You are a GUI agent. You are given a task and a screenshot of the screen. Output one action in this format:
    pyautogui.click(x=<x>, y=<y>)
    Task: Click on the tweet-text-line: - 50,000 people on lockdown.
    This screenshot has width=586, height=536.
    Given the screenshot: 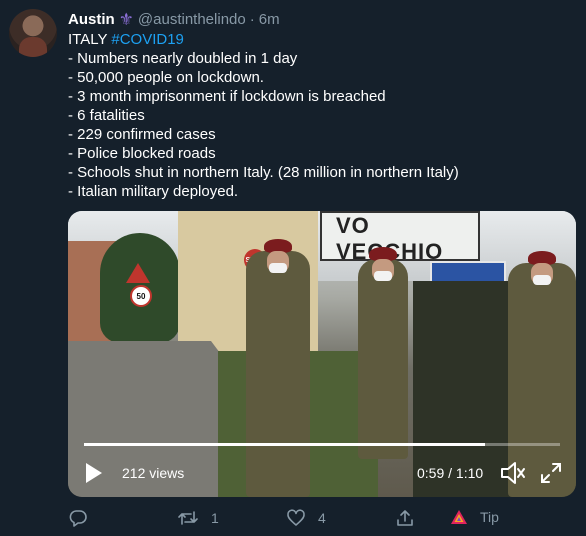 What is the action you would take?
    pyautogui.click(x=166, y=77)
    